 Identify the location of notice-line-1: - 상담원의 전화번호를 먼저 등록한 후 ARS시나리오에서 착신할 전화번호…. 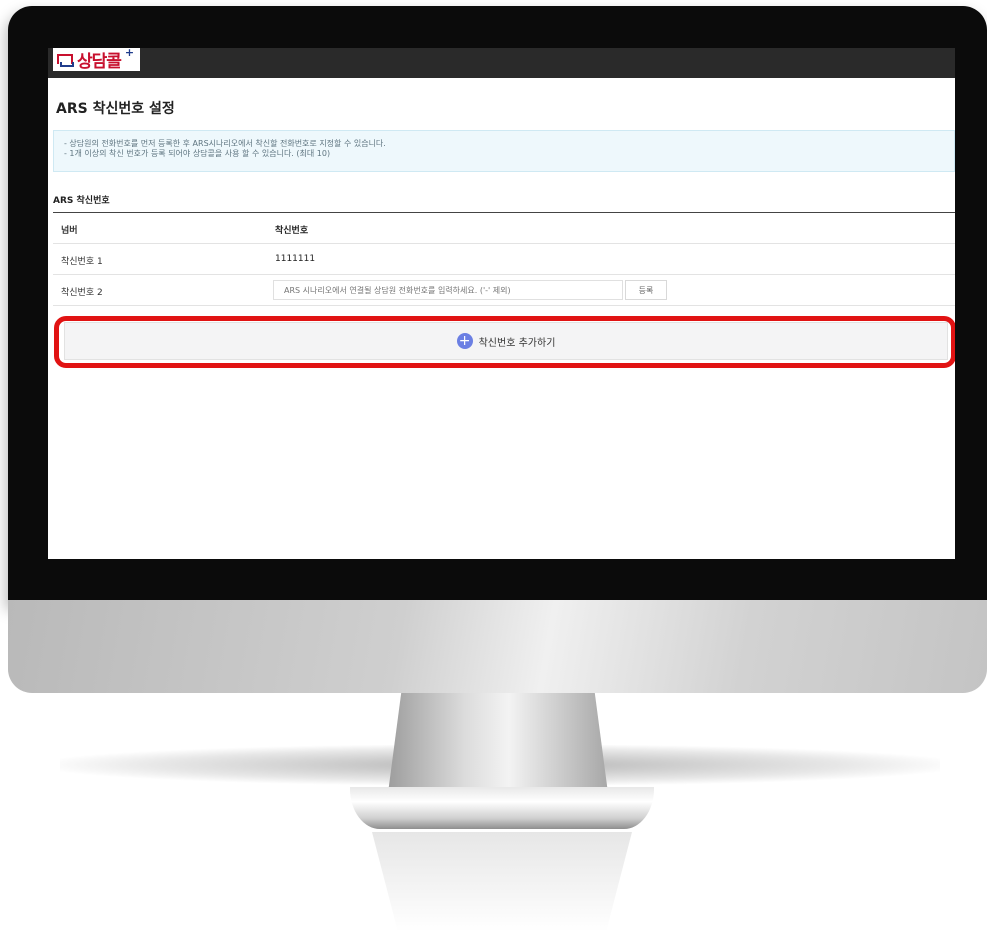
(225, 143).